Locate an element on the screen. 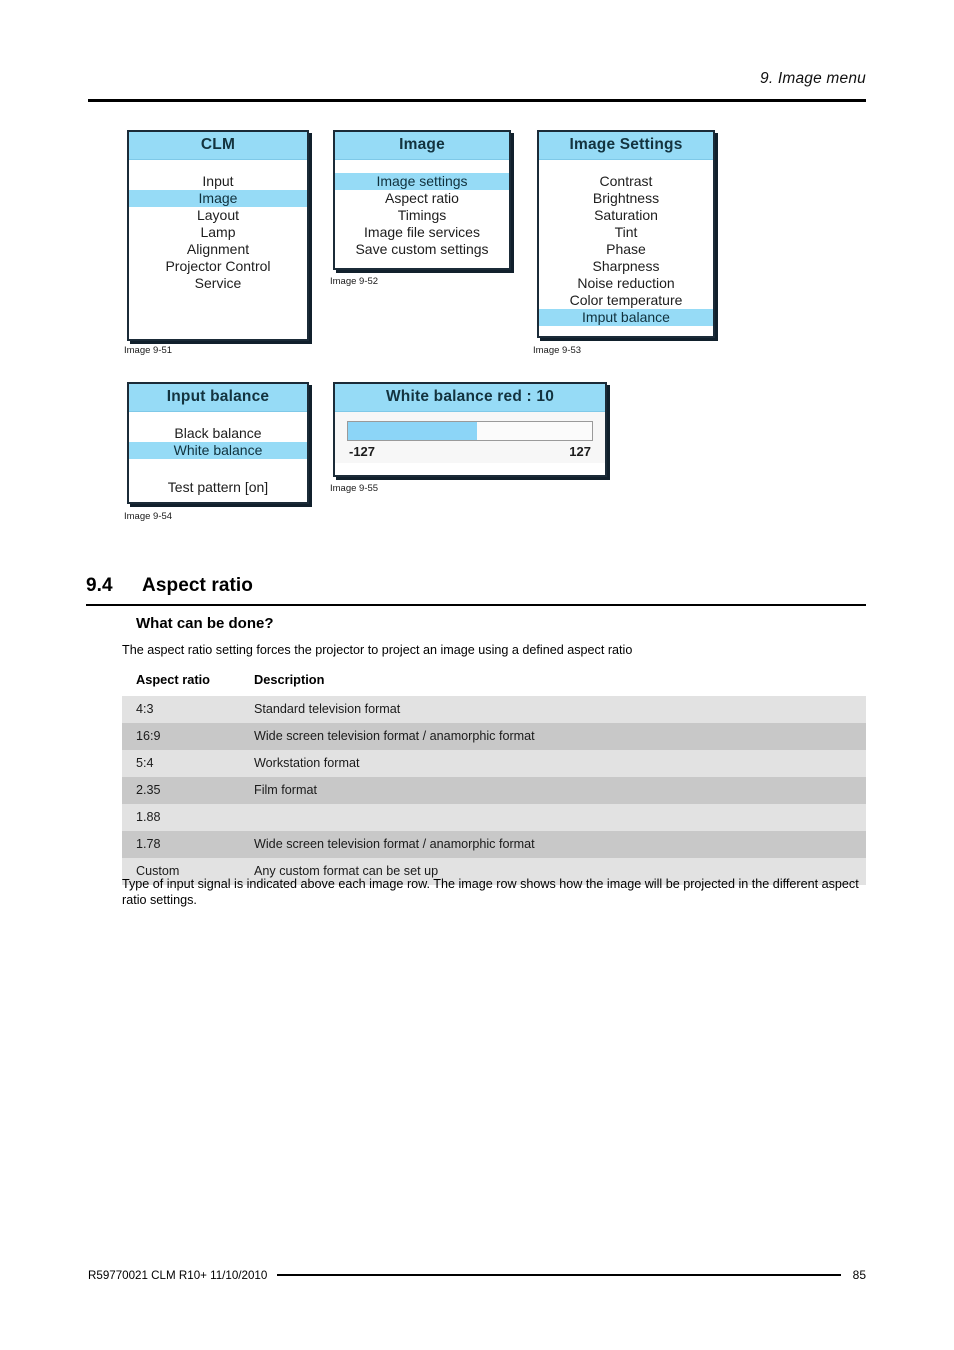  menu-item-service: Service is located at coordinates (218, 283).